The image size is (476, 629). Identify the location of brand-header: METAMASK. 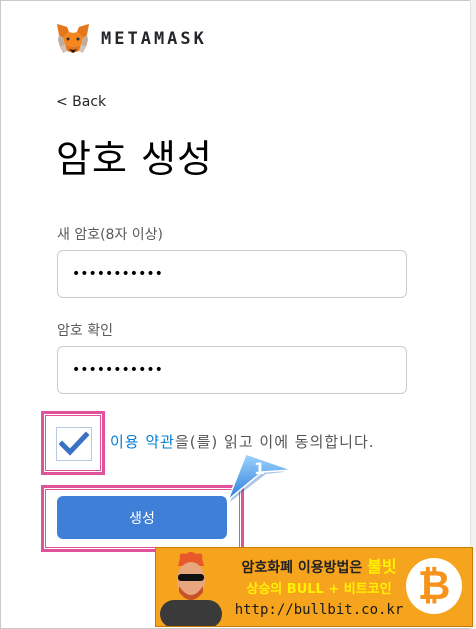
(131, 39).